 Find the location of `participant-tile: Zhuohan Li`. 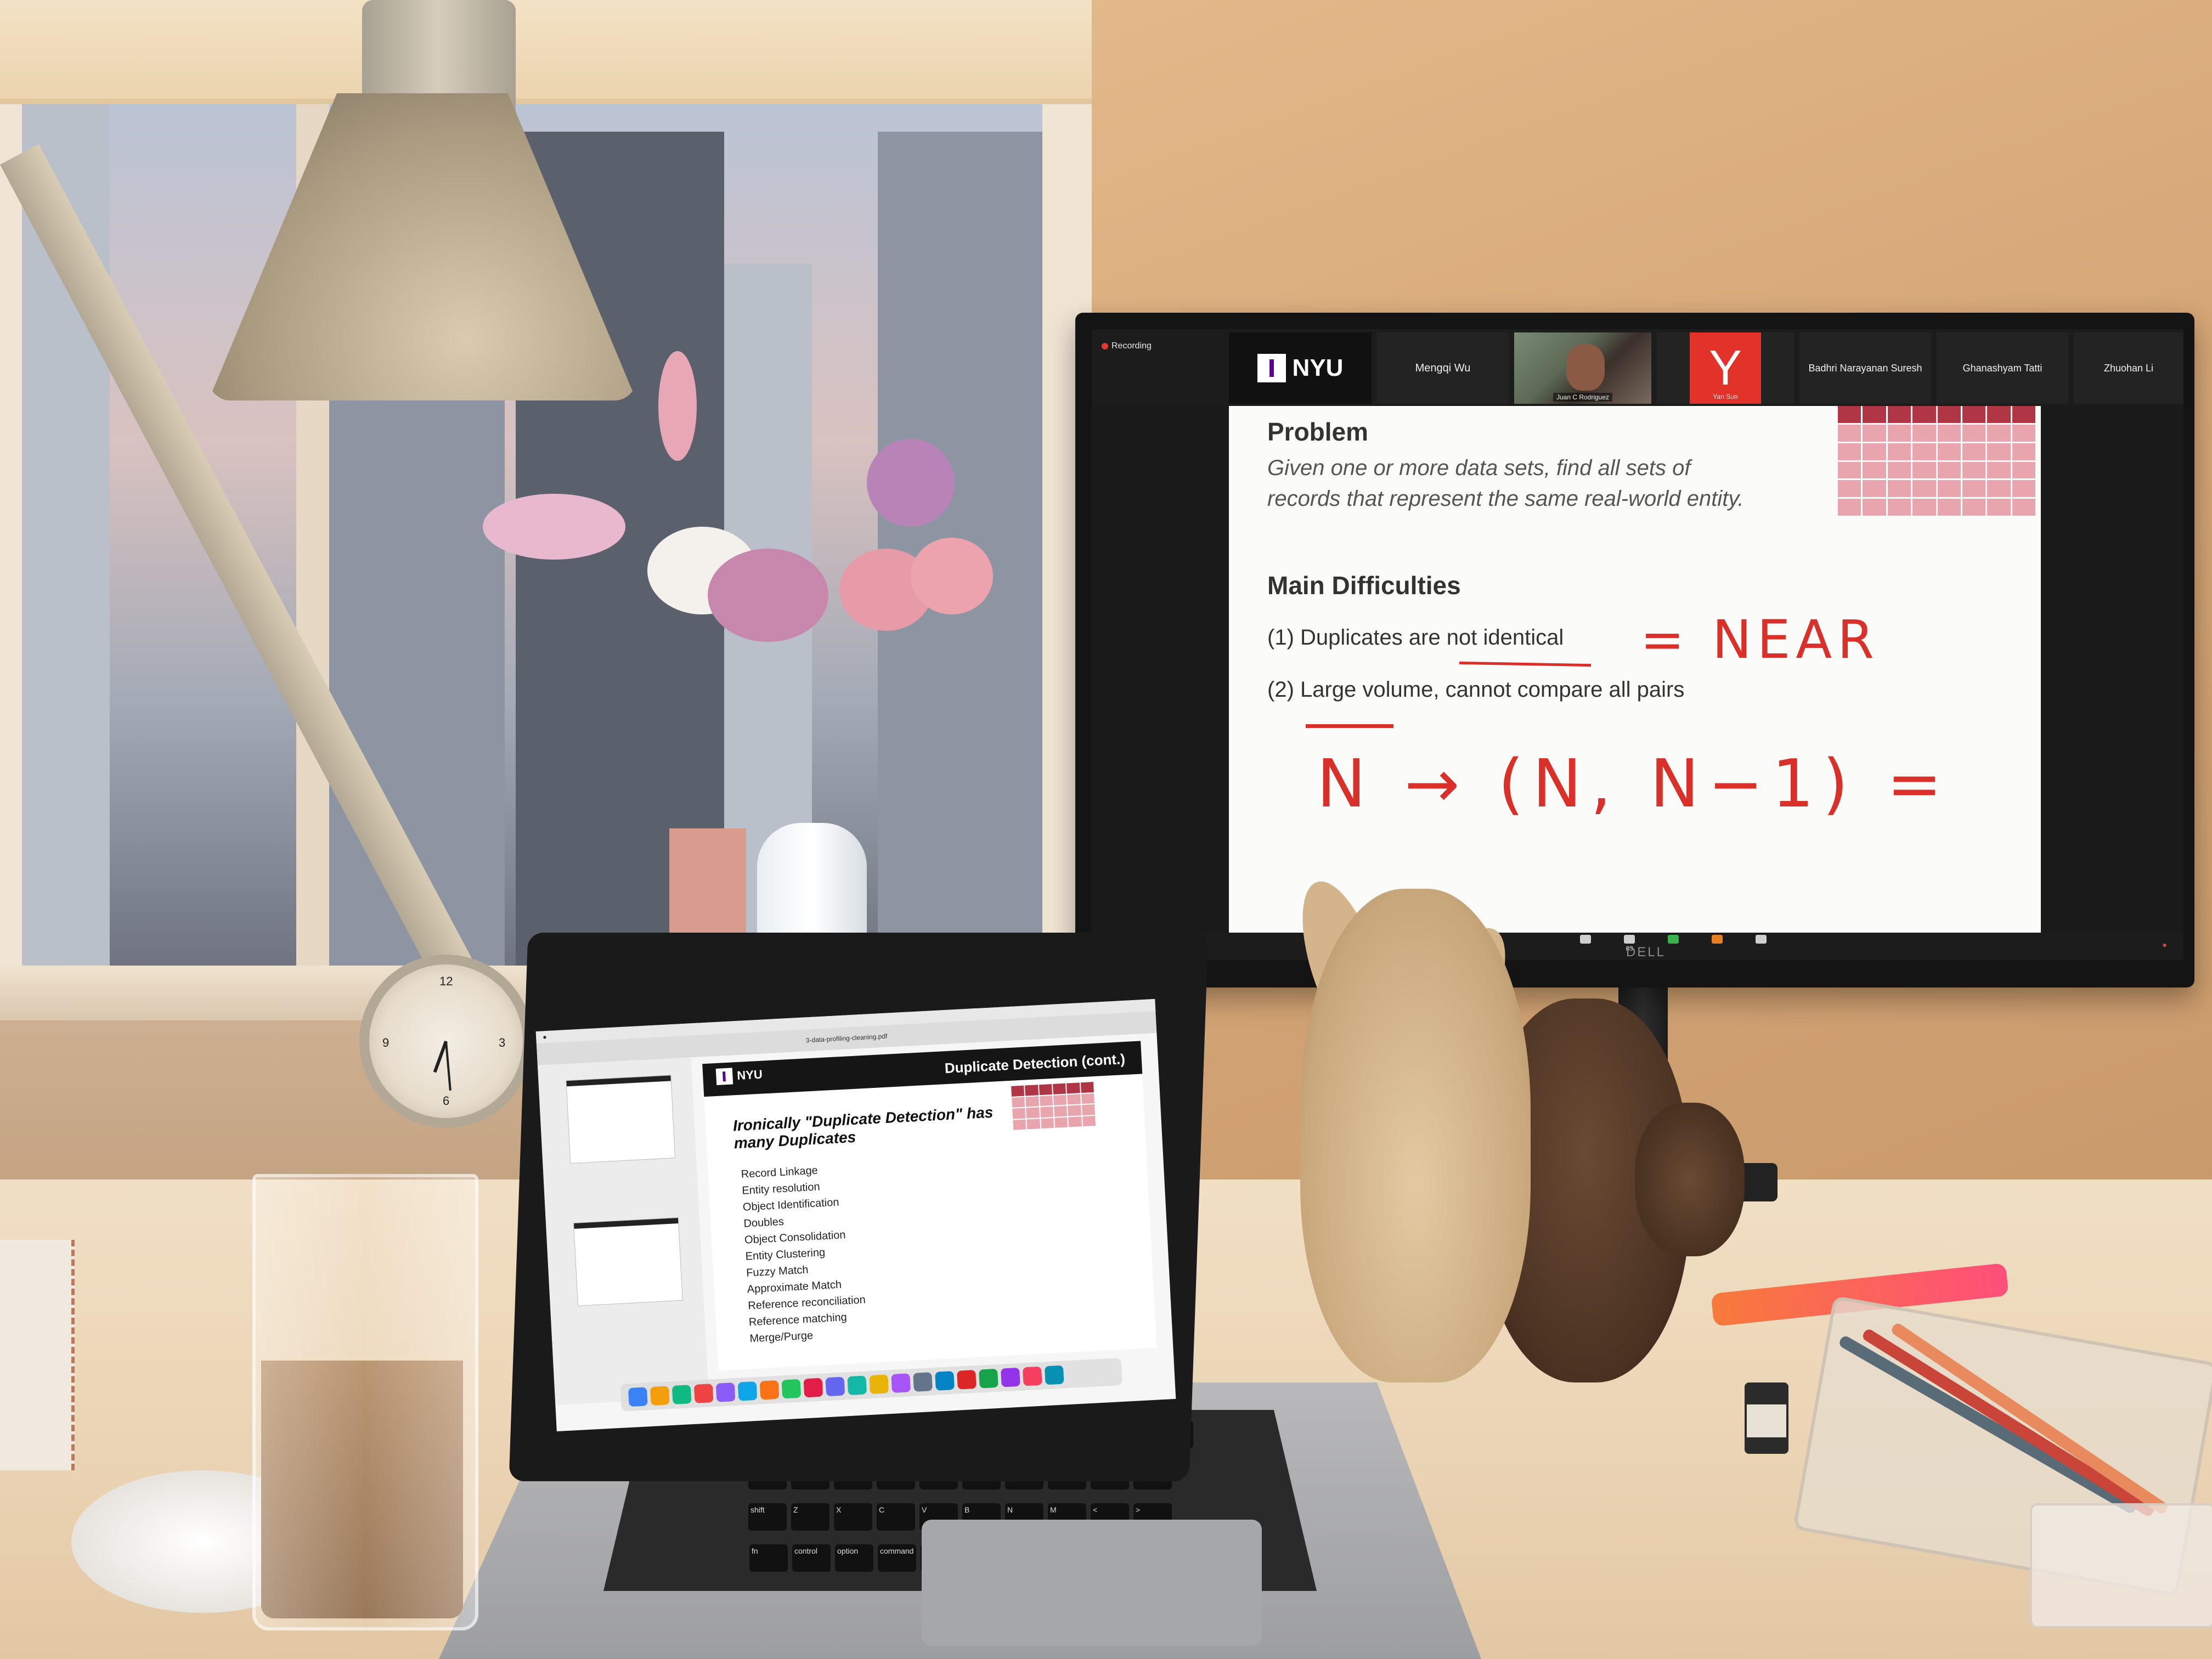

participant-tile: Zhuohan Li is located at coordinates (2128, 368).